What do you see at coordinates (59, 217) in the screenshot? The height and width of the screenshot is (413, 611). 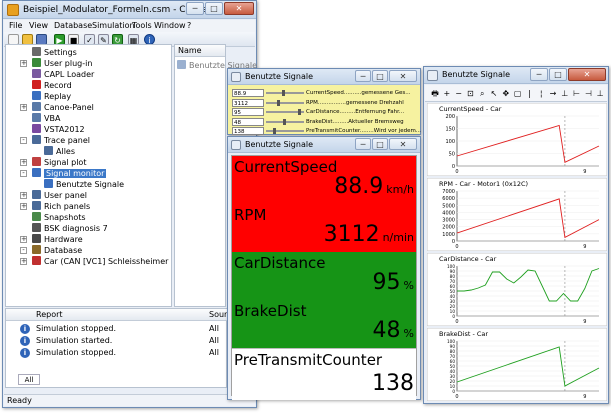 I see `tree-item-snapshots: Snapshots` at bounding box center [59, 217].